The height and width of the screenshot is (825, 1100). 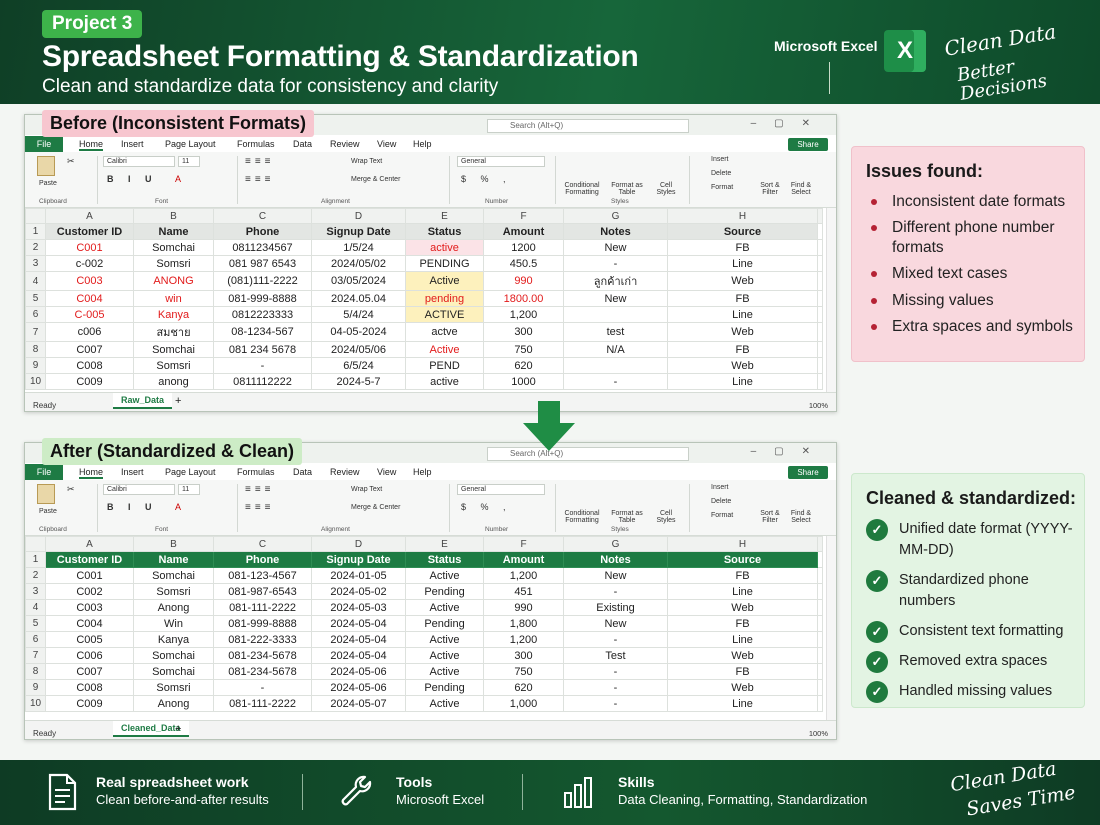 I want to click on add-sheet-icon: +, so click(x=178, y=729).